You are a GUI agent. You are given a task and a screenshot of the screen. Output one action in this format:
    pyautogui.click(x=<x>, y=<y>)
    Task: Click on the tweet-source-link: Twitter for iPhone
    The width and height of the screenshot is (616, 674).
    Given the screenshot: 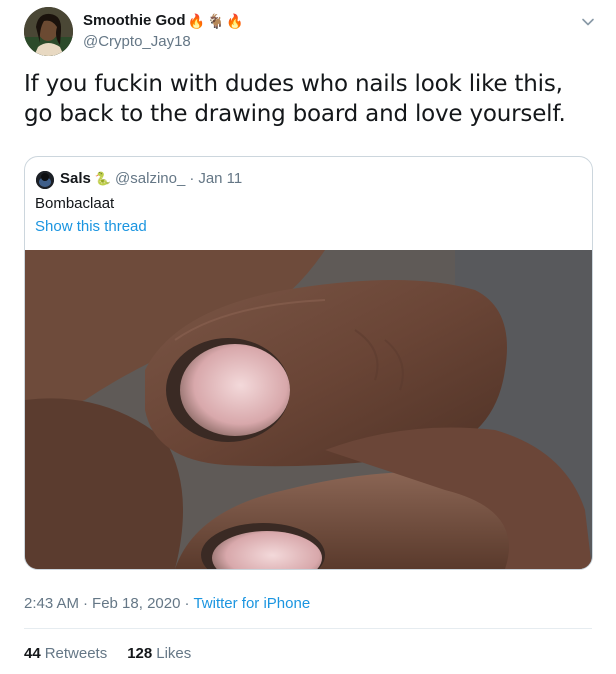 What is the action you would take?
    pyautogui.click(x=251, y=603)
    